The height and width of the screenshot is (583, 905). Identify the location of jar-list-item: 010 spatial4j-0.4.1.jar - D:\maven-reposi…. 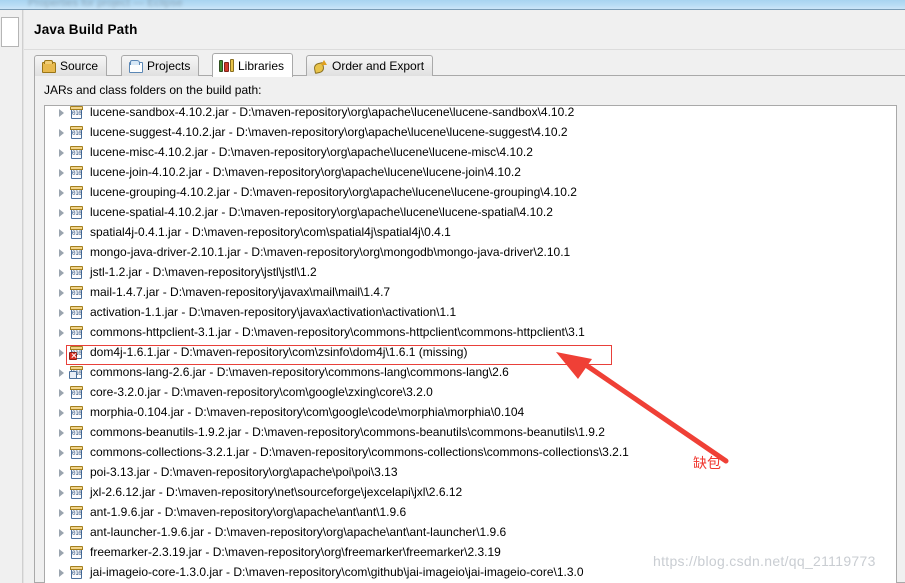
(470, 232).